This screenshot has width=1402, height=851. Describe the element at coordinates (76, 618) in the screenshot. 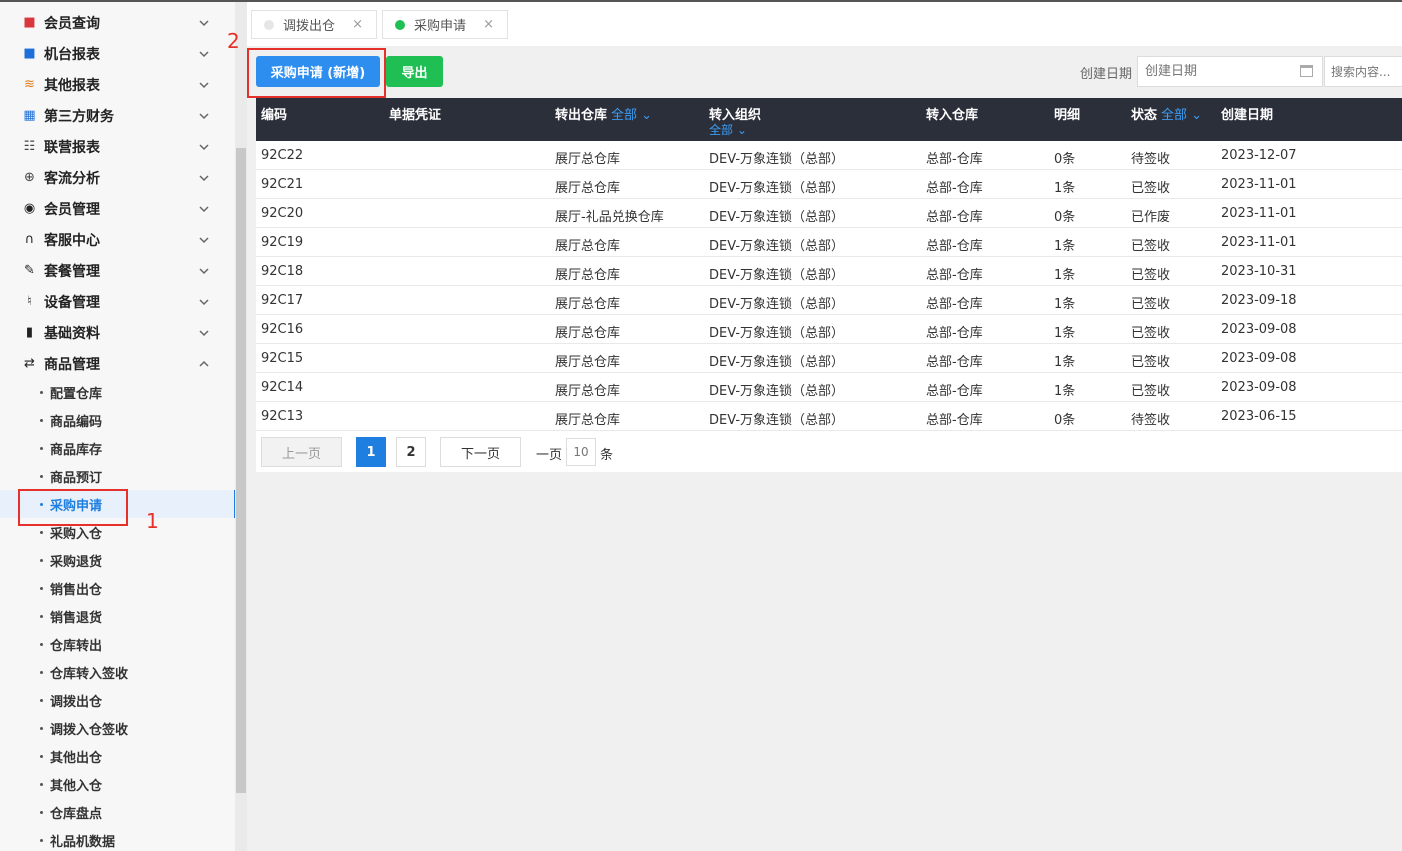

I see `sidebar-sub-label: 销售退货` at that location.